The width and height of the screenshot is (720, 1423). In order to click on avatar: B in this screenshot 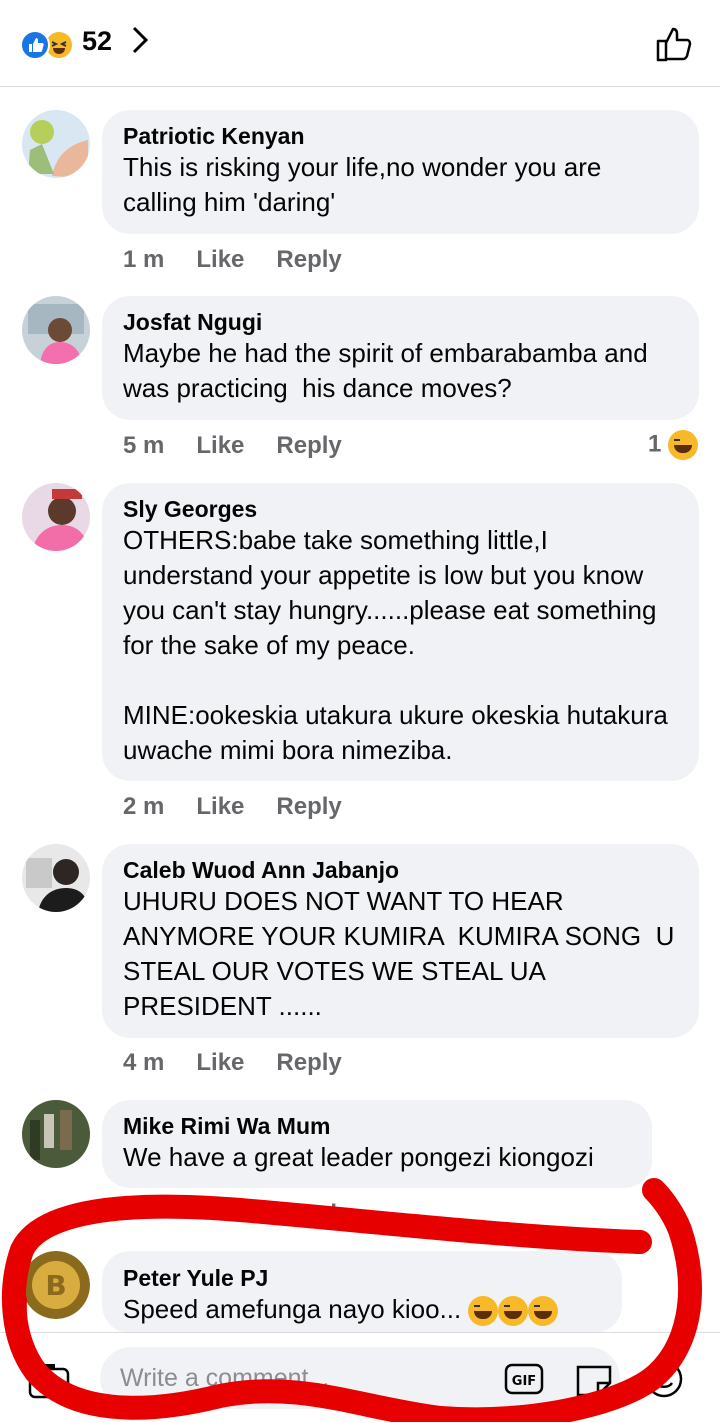, I will do `click(56, 1285)`.